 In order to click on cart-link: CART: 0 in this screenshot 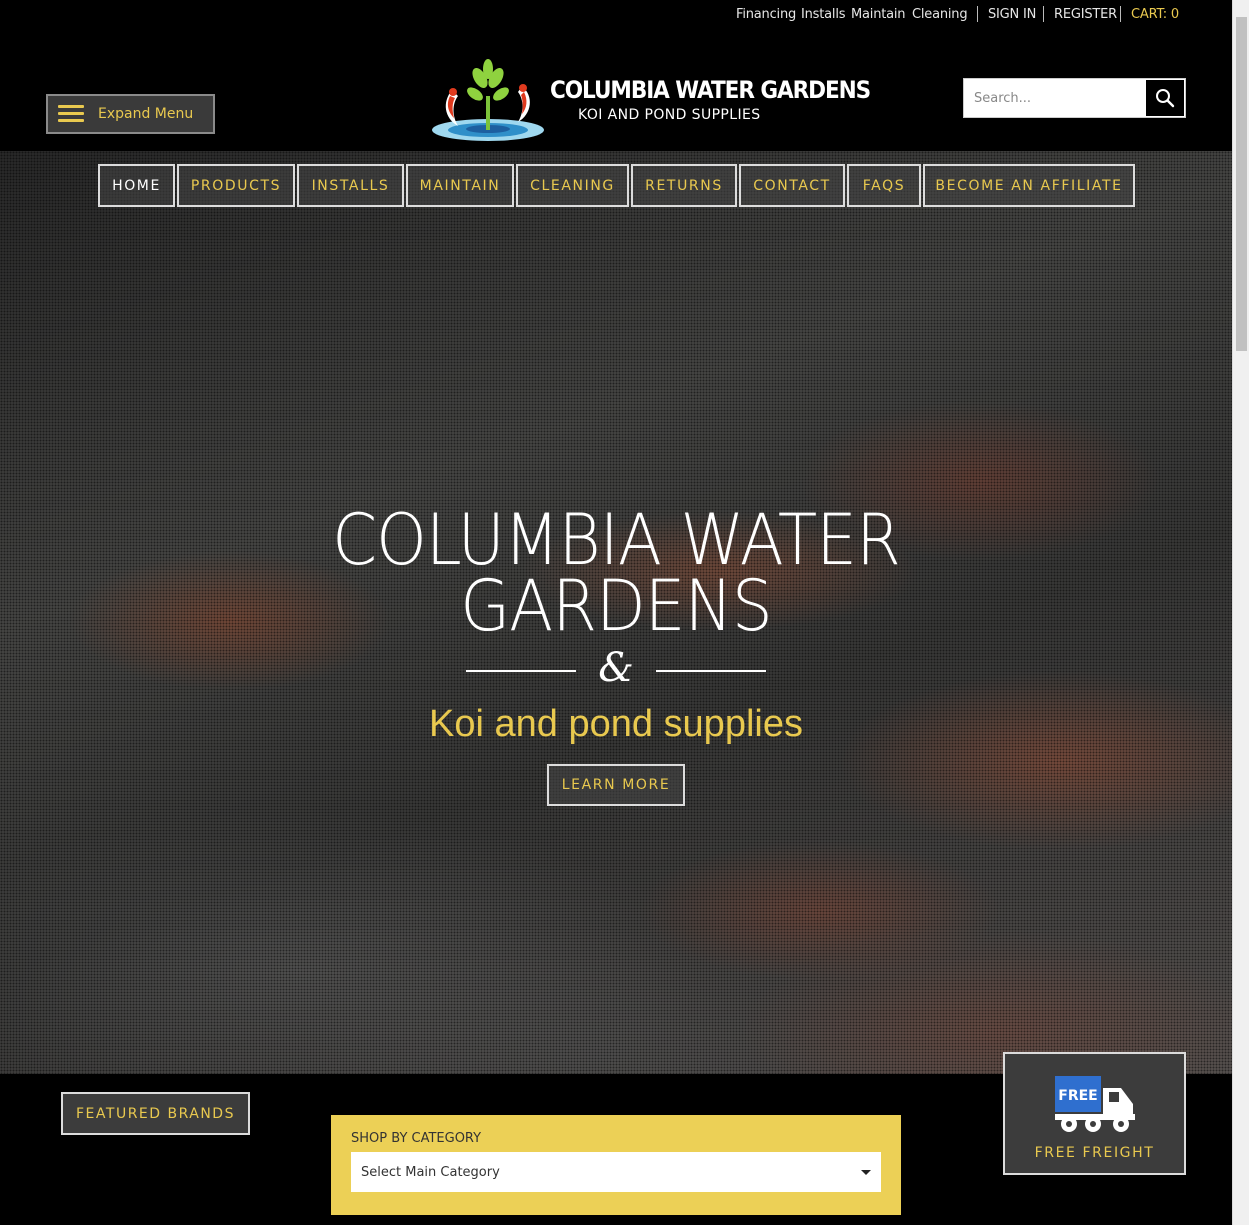, I will do `click(1155, 14)`.